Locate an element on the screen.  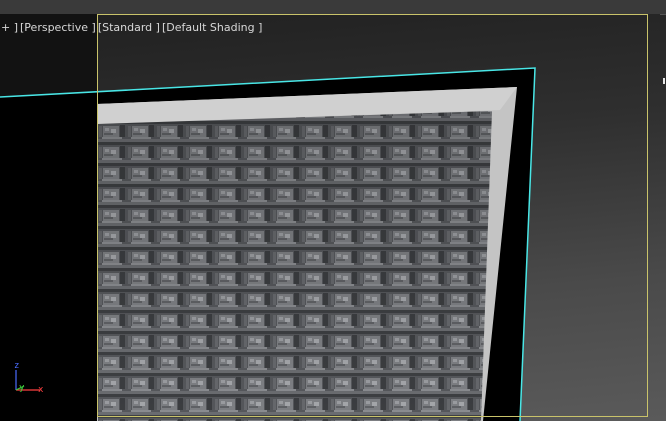
axis-y-label: y is located at coordinates (22, 388).